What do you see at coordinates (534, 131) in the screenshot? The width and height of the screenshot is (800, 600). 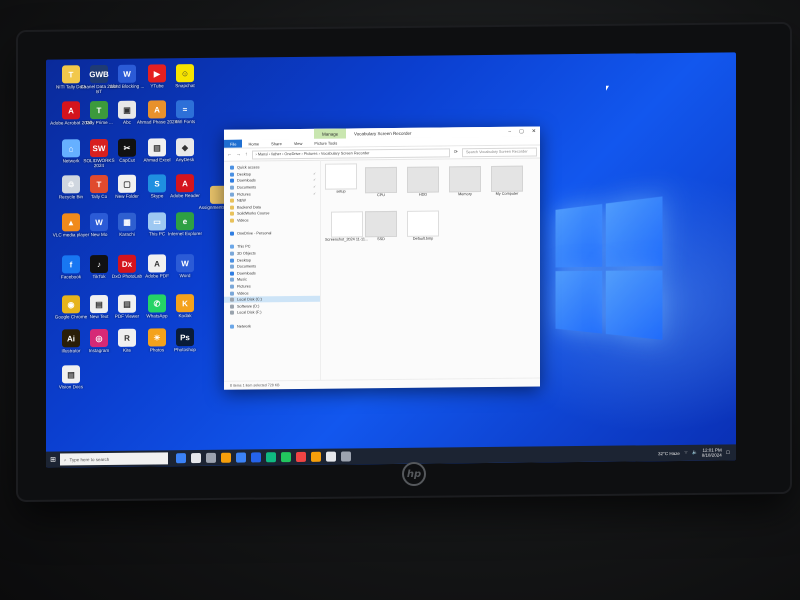 I see `close-button: ✕` at bounding box center [534, 131].